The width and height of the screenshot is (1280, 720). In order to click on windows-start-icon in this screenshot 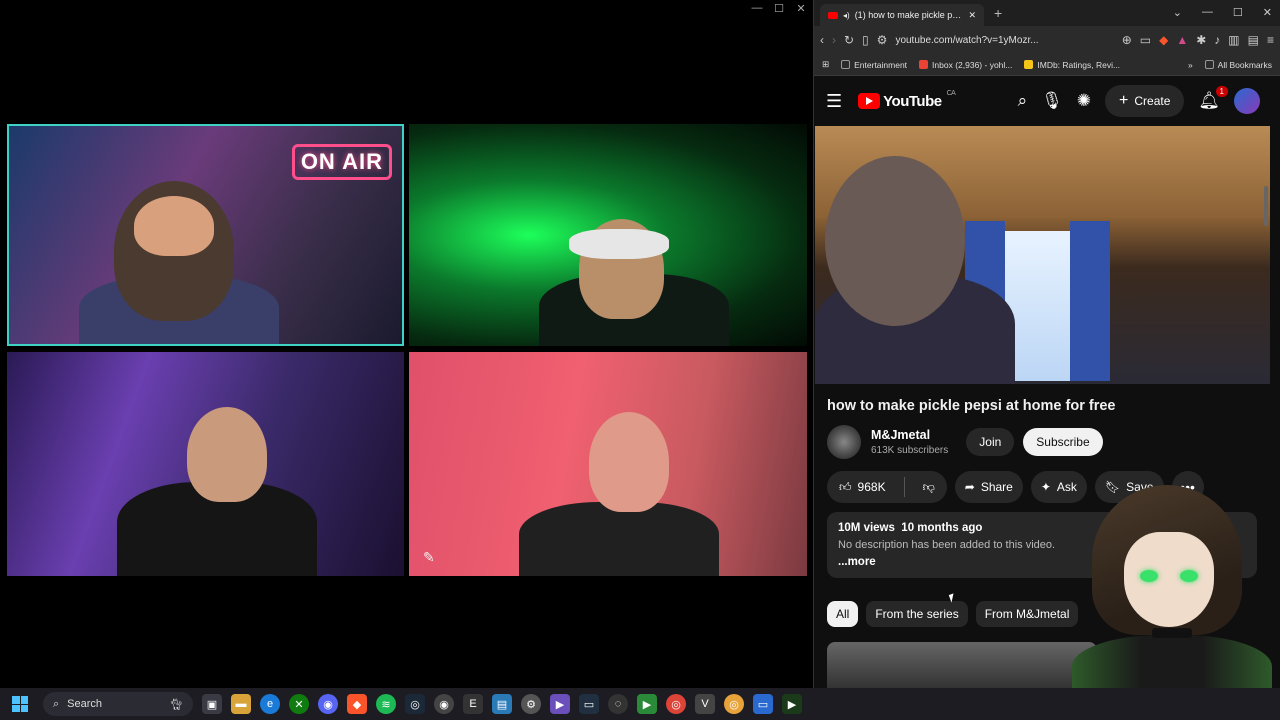, I will do `click(20, 704)`.